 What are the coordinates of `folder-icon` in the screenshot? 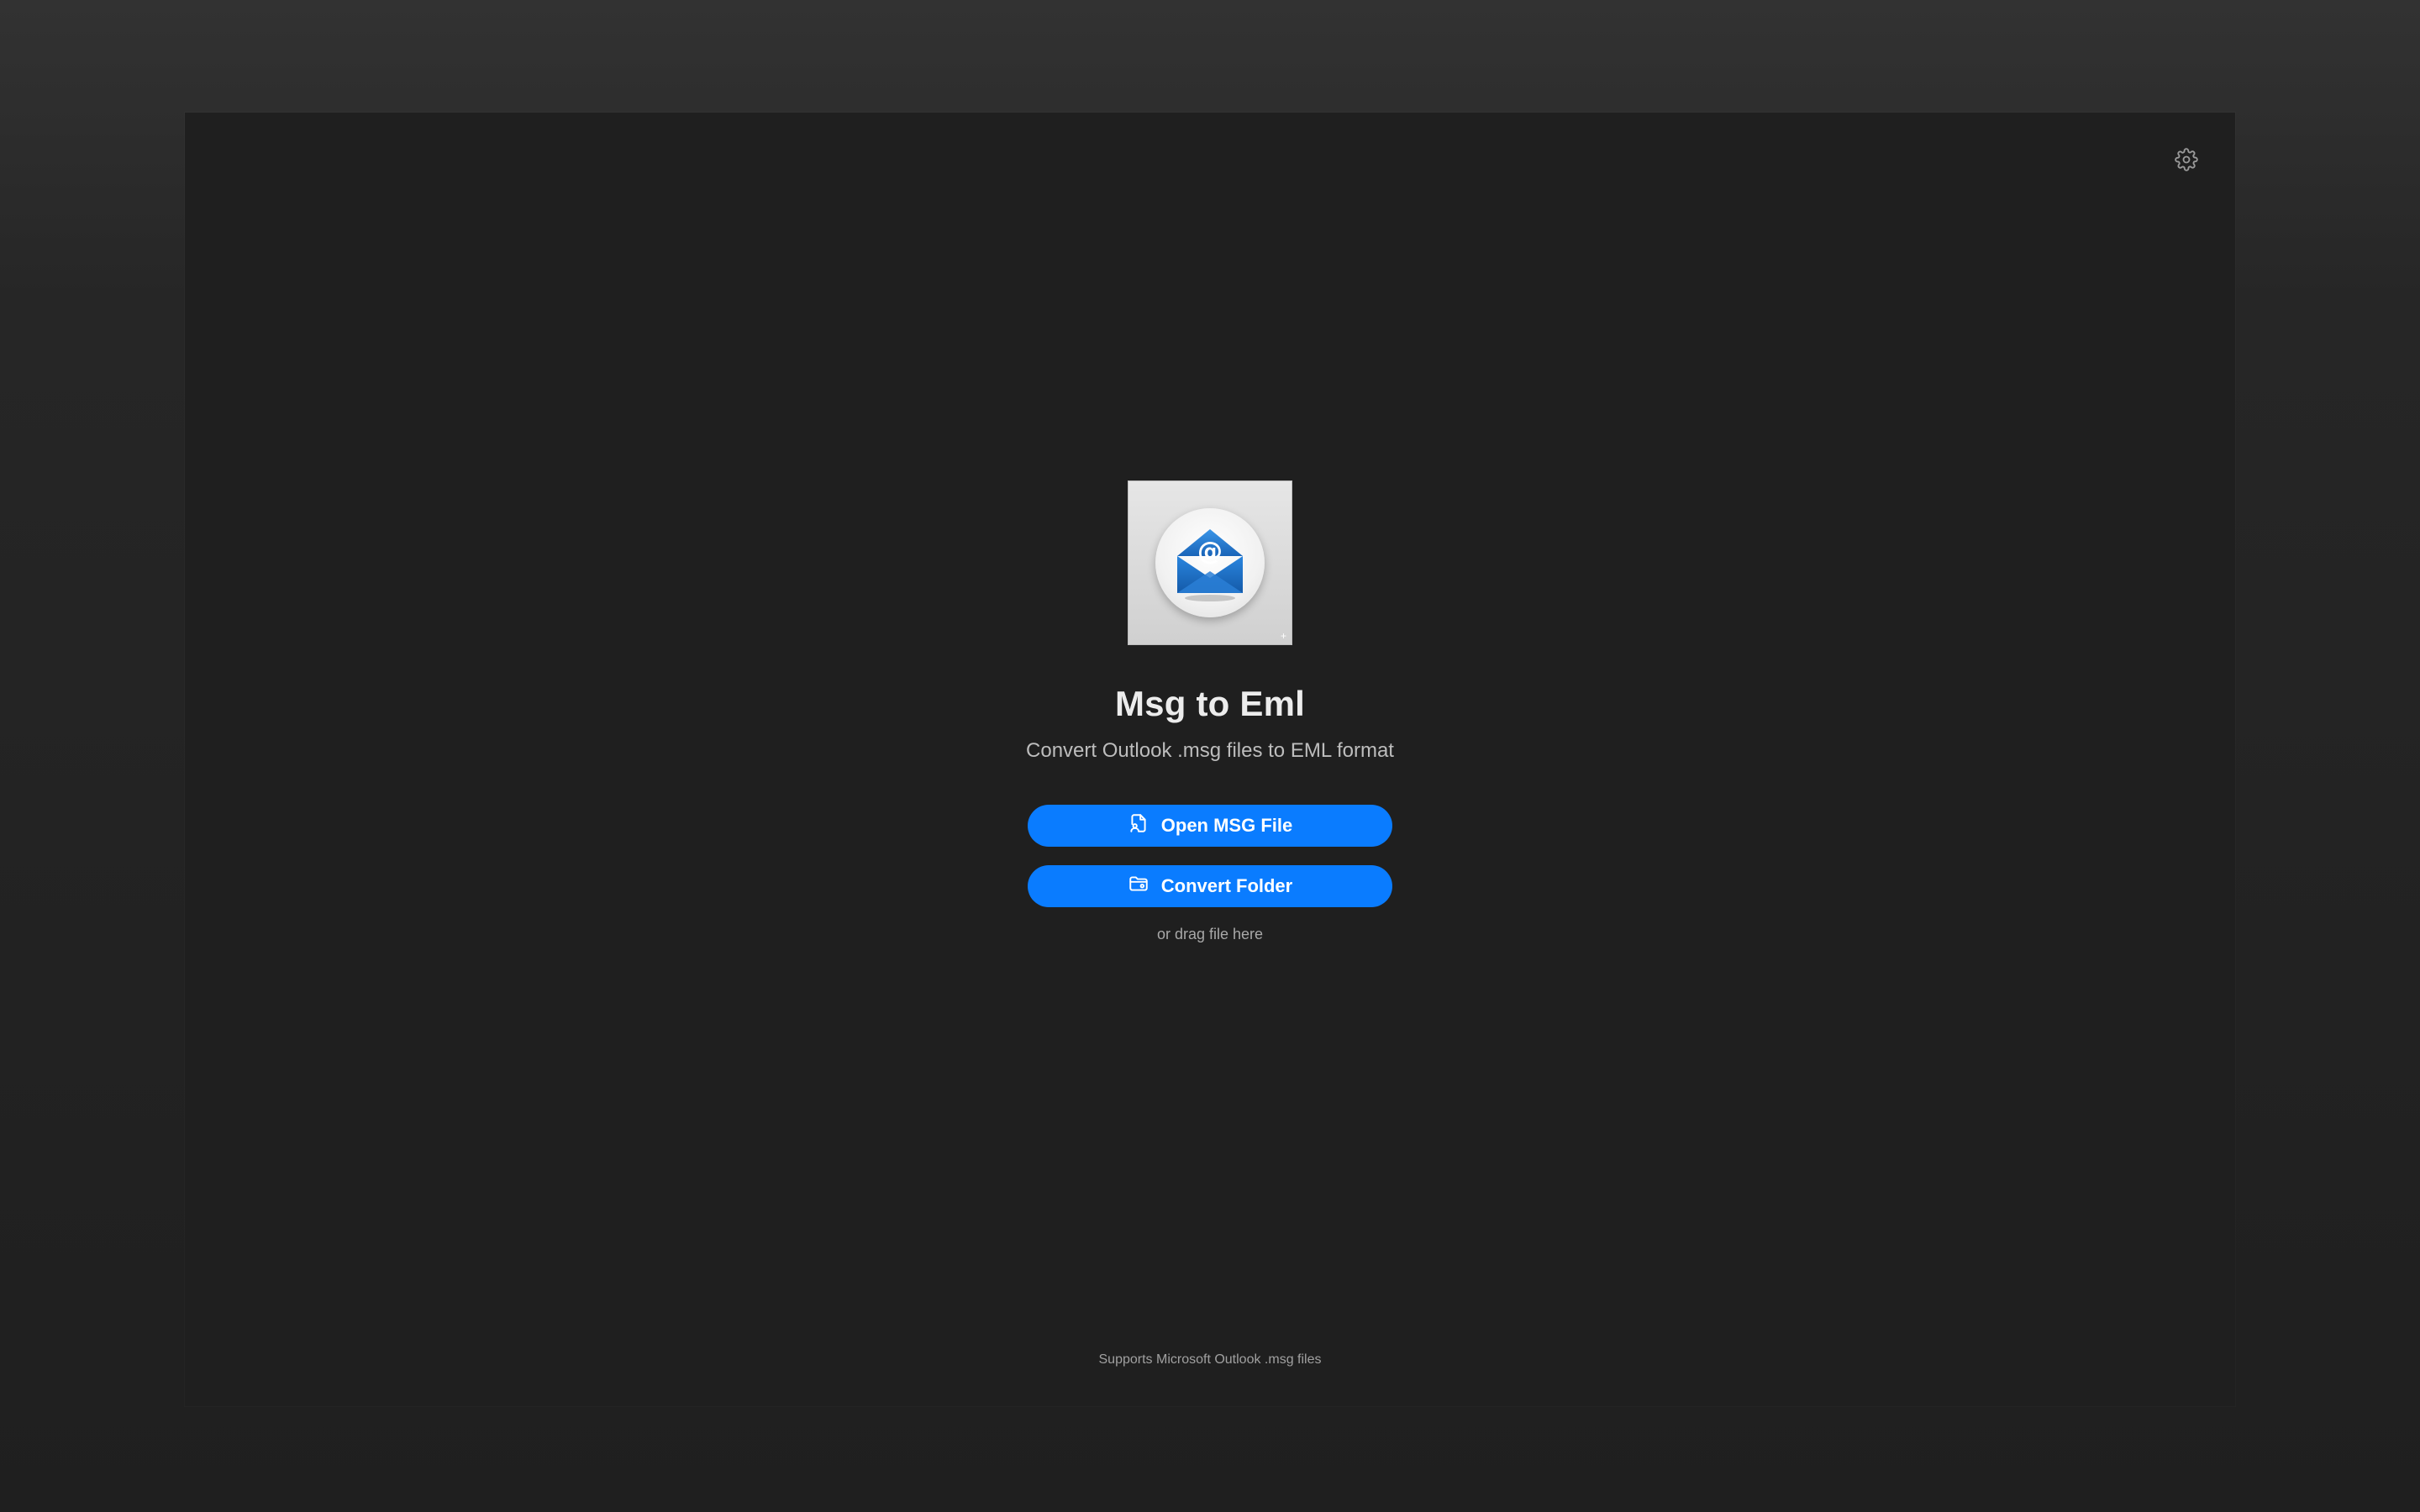 It's located at (1139, 886).